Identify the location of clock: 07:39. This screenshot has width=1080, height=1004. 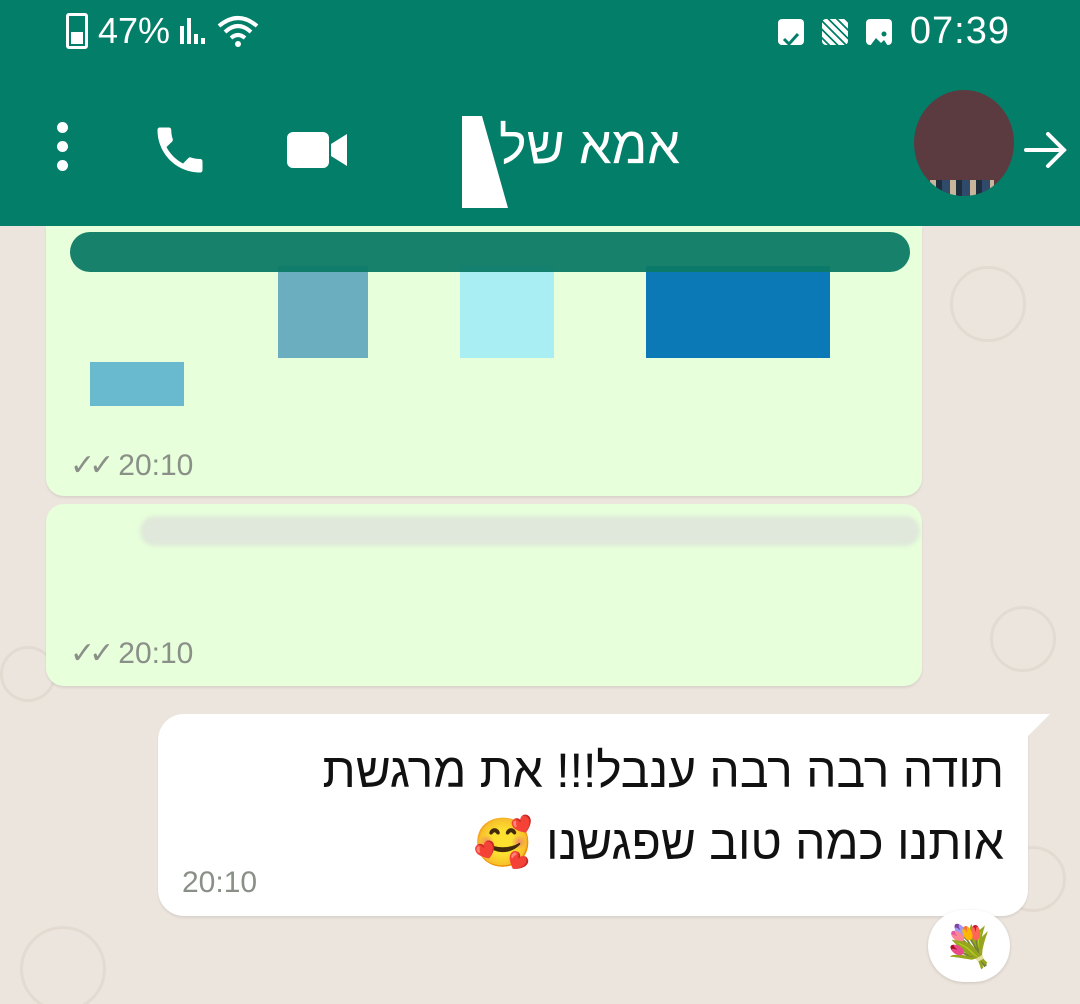
(959, 31).